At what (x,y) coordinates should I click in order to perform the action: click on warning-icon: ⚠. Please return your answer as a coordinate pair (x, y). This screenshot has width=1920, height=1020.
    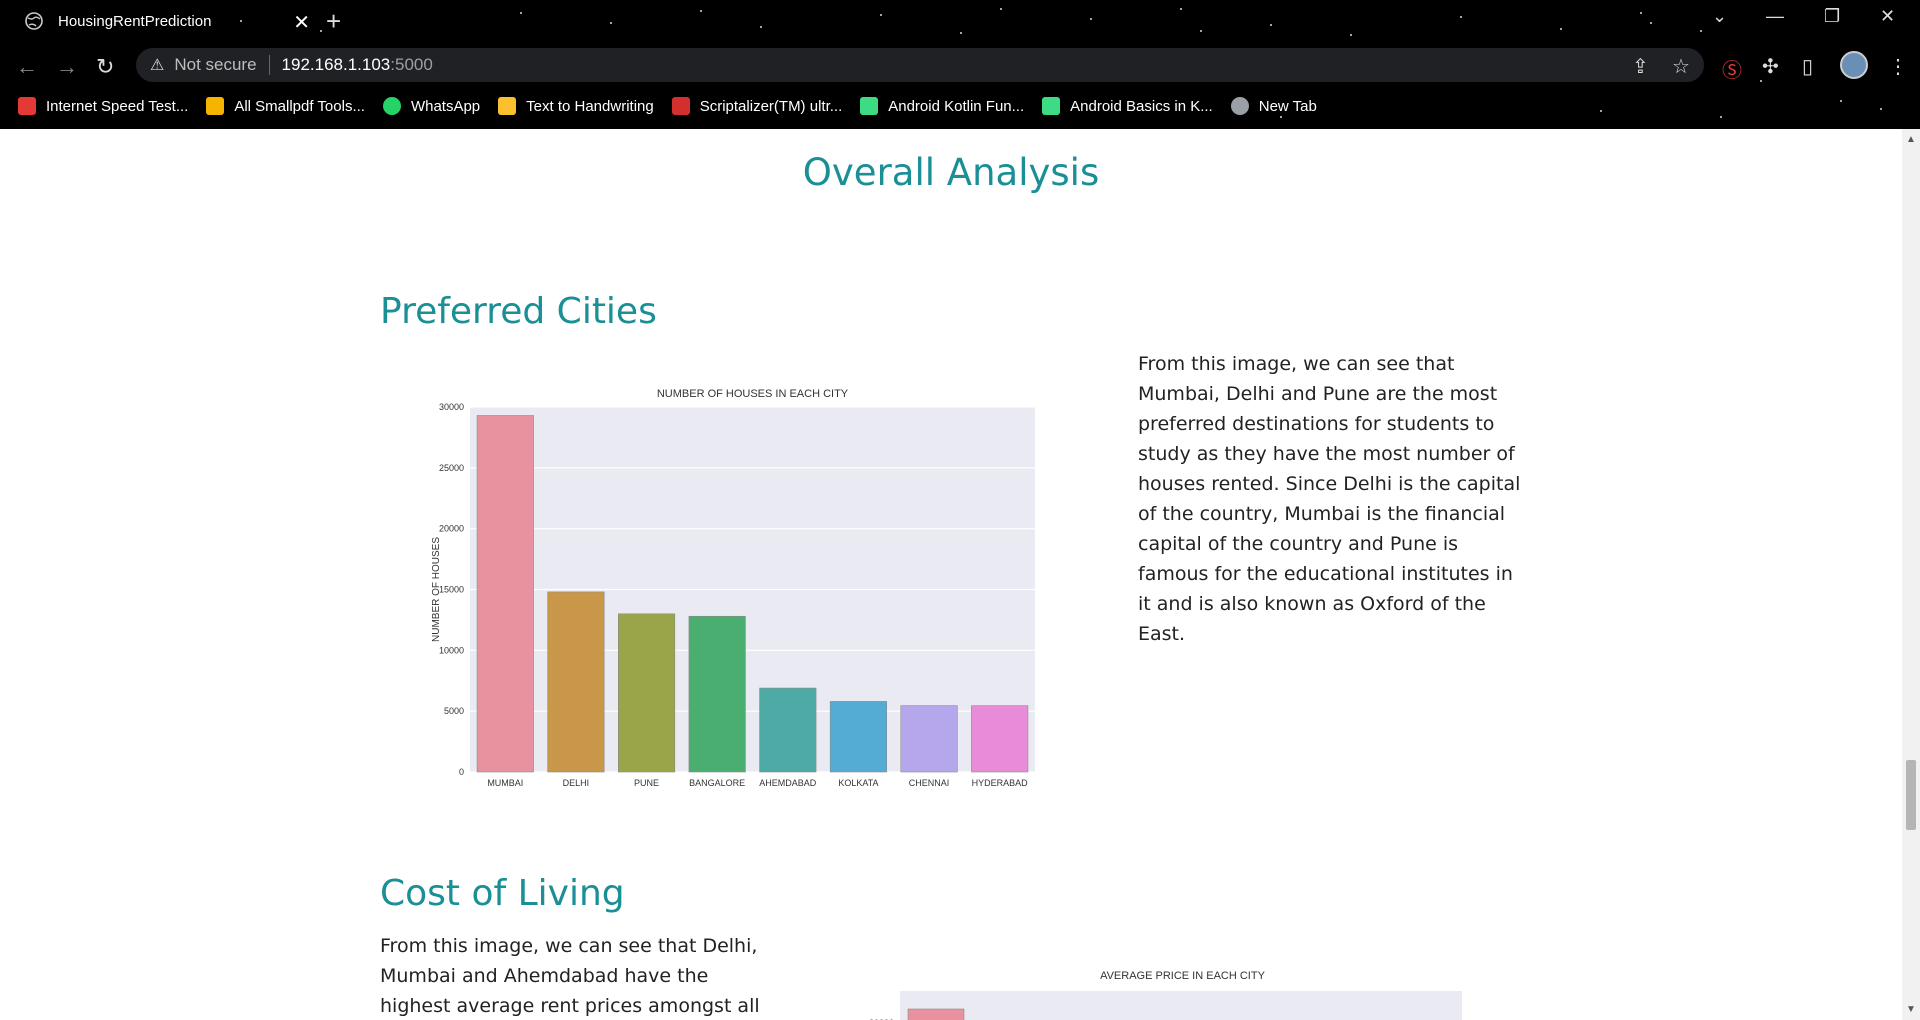
    Looking at the image, I should click on (157, 65).